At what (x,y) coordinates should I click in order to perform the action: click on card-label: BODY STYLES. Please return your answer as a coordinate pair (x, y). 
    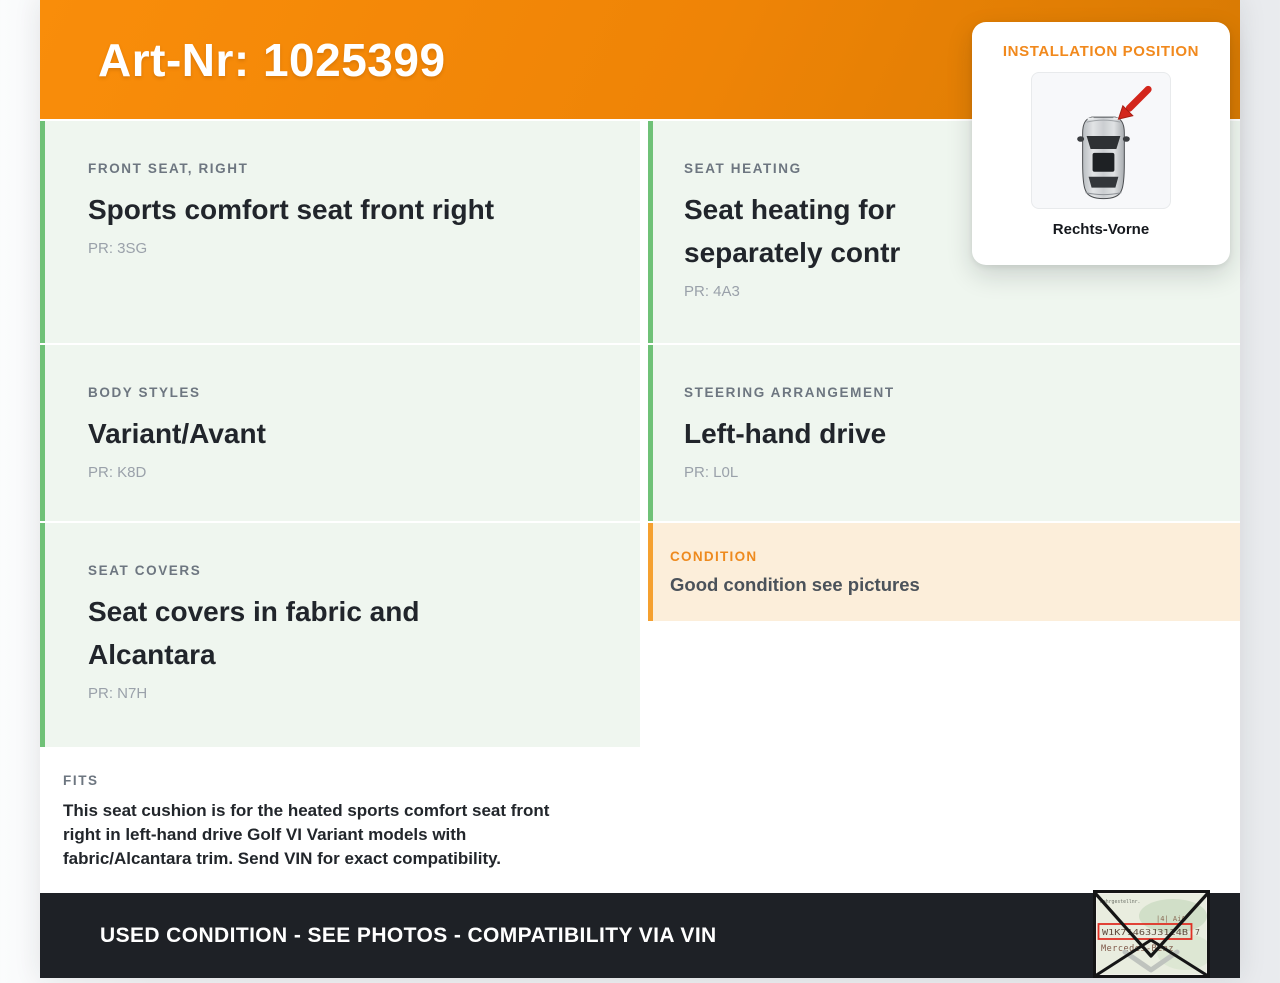
    Looking at the image, I should click on (144, 392).